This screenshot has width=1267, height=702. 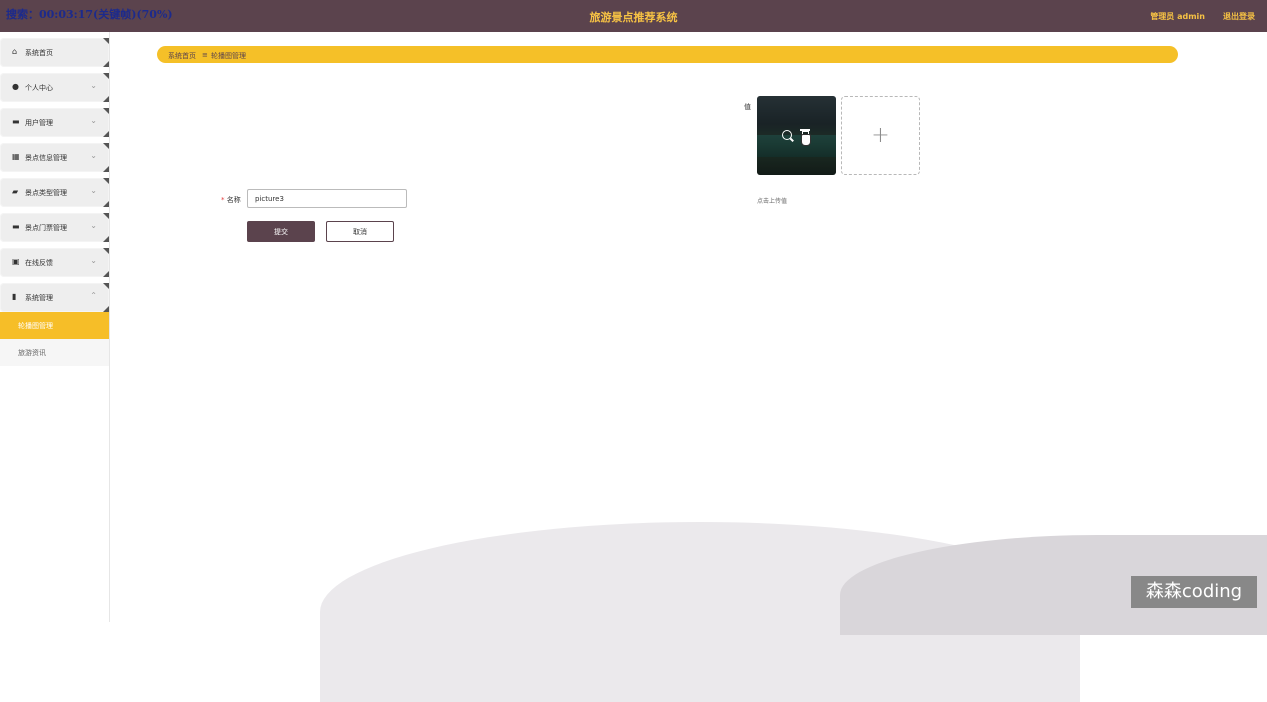 I want to click on zoom-in-icon, so click(x=787, y=135).